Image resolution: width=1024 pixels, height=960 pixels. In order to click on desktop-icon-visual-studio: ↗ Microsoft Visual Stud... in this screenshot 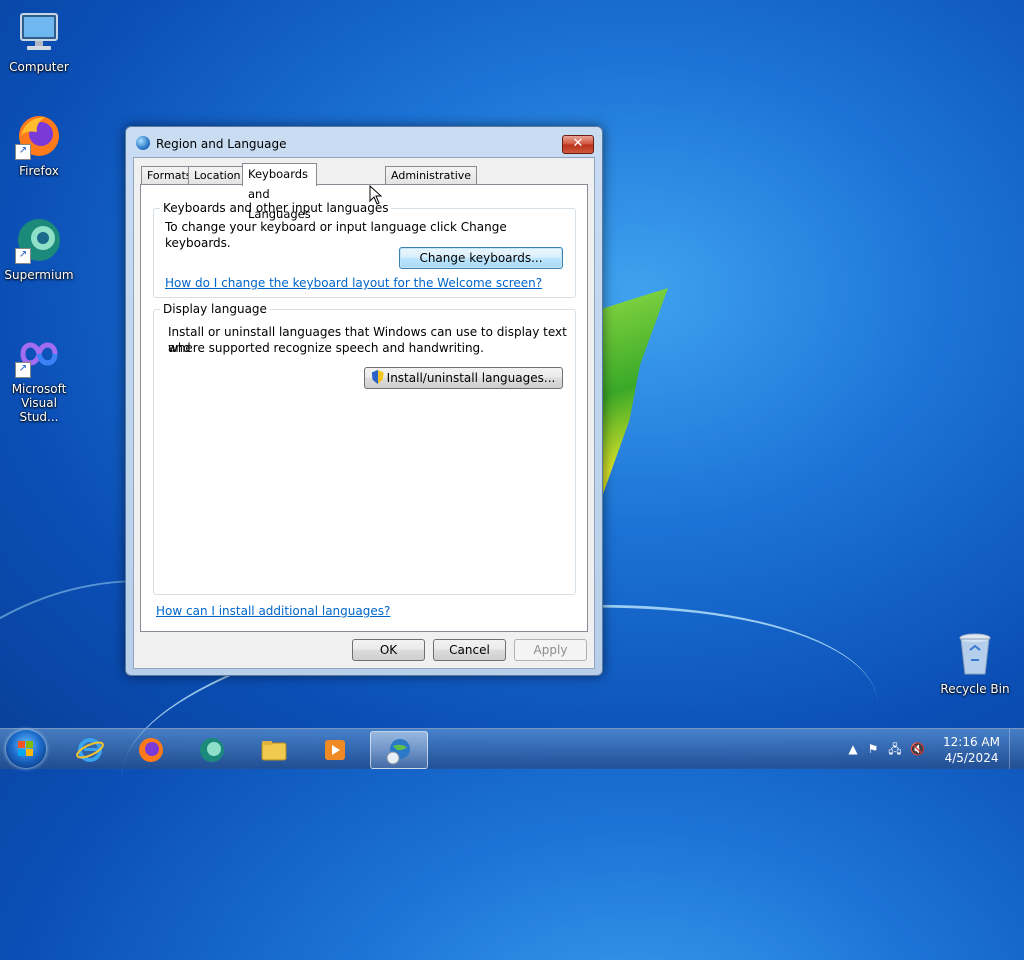, I will do `click(39, 377)`.